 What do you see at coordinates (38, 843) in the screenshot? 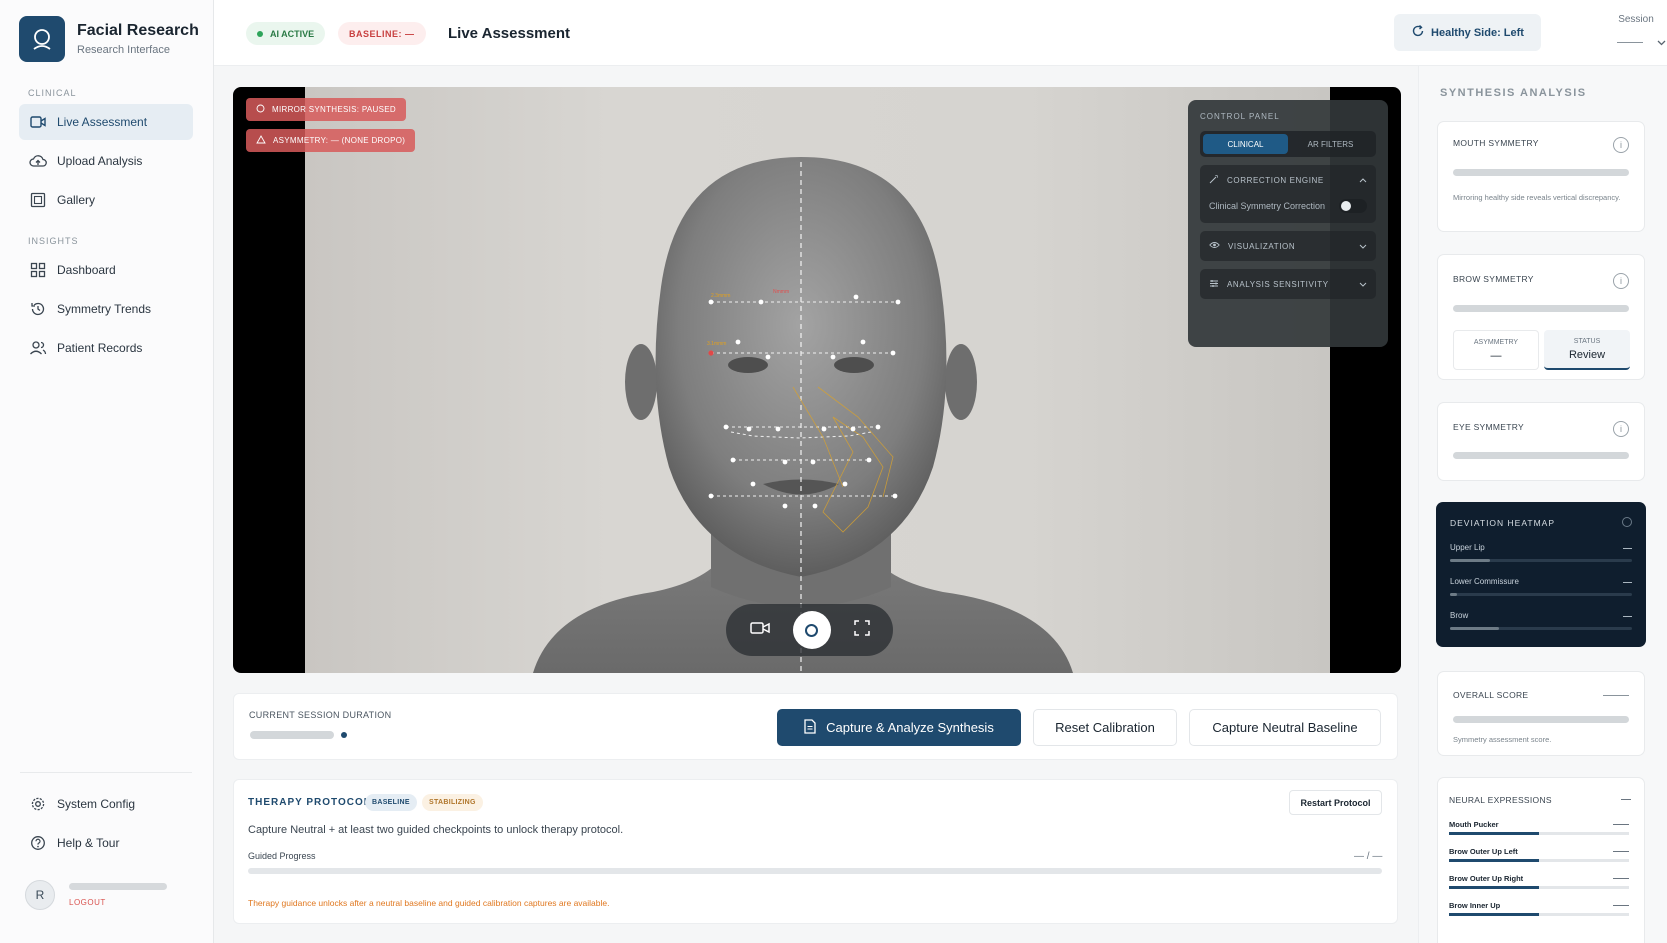
I see `help-icon` at bounding box center [38, 843].